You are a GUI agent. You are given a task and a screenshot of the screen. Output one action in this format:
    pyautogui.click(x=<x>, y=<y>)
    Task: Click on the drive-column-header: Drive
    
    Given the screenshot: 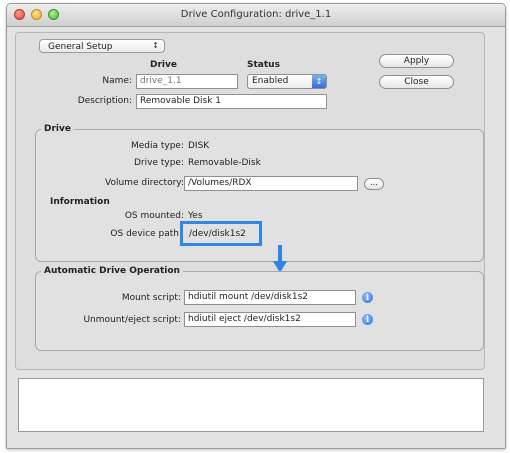 What is the action you would take?
    pyautogui.click(x=163, y=65)
    